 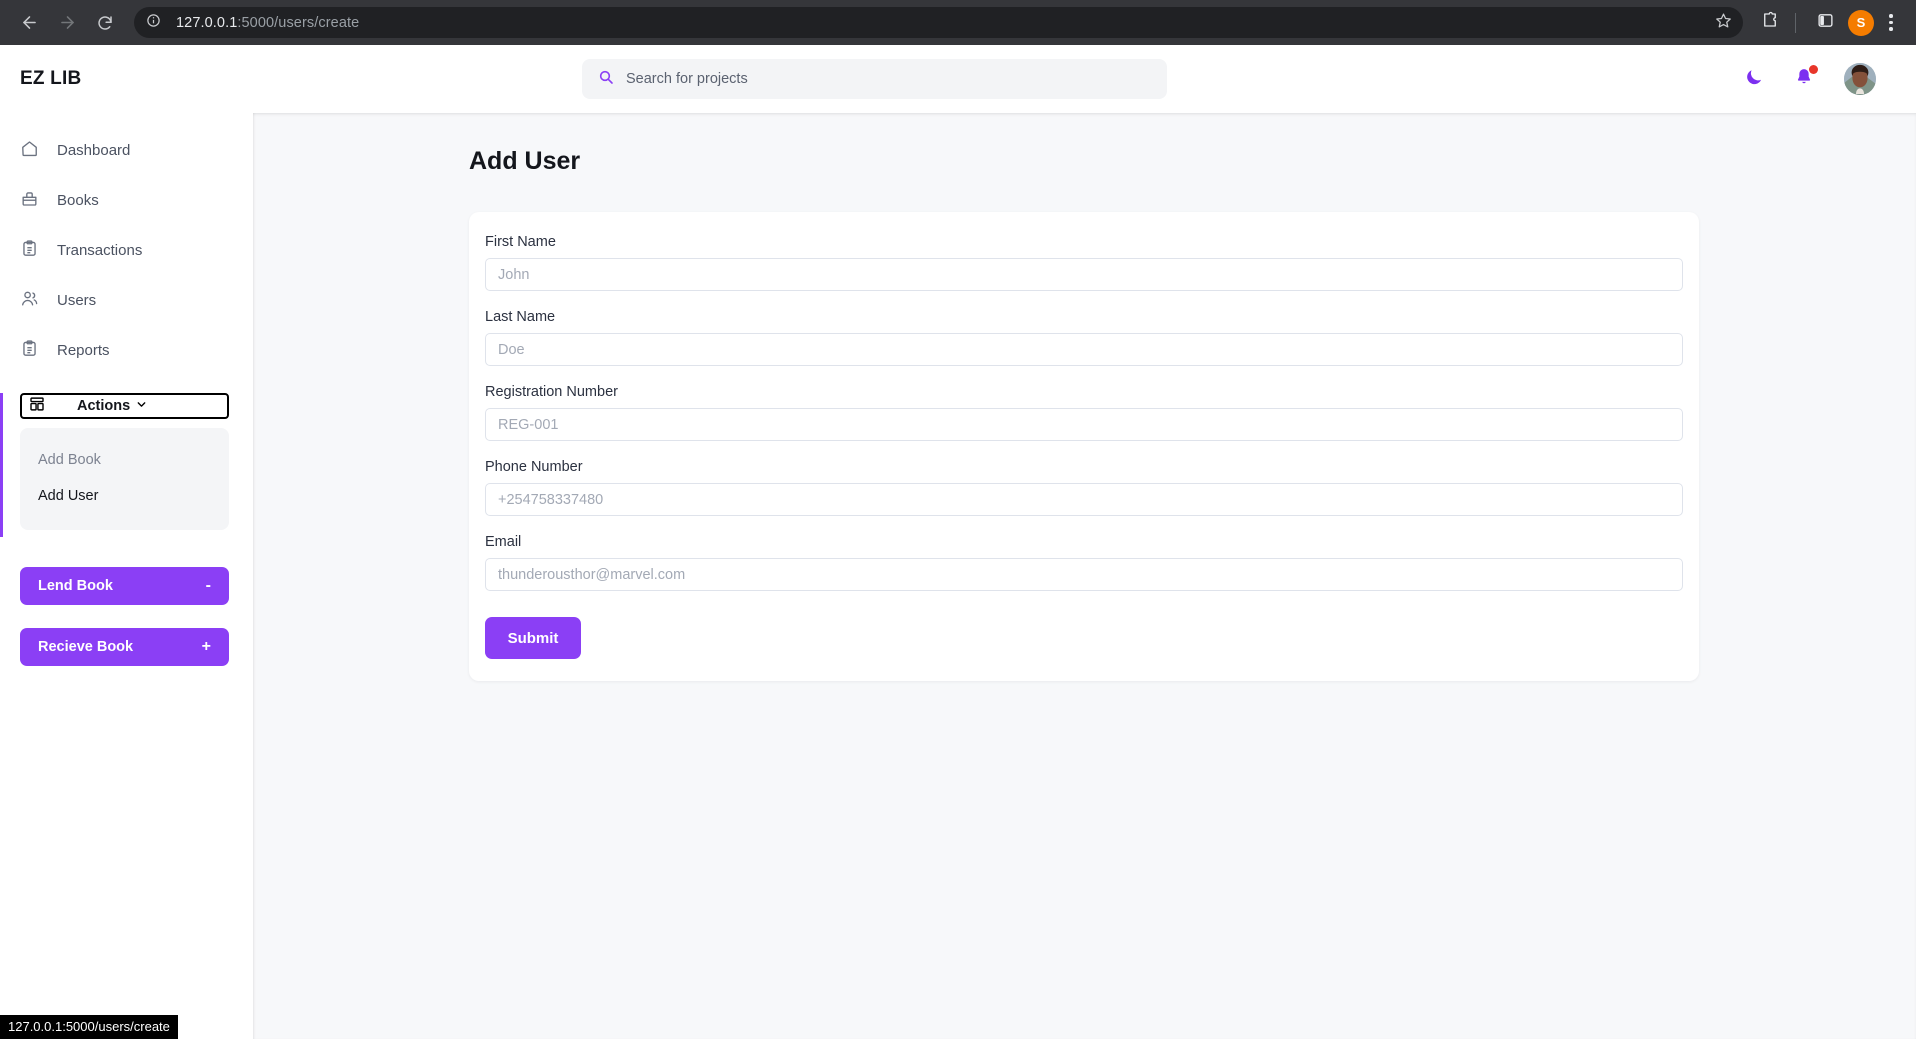 What do you see at coordinates (503, 542) in the screenshot?
I see `field-label: Email` at bounding box center [503, 542].